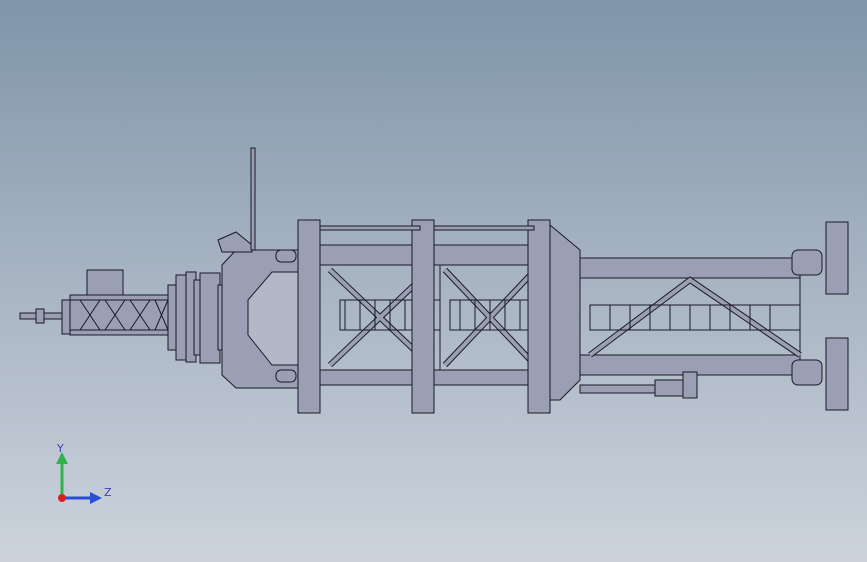  I want to click on end-pads, so click(837, 316).